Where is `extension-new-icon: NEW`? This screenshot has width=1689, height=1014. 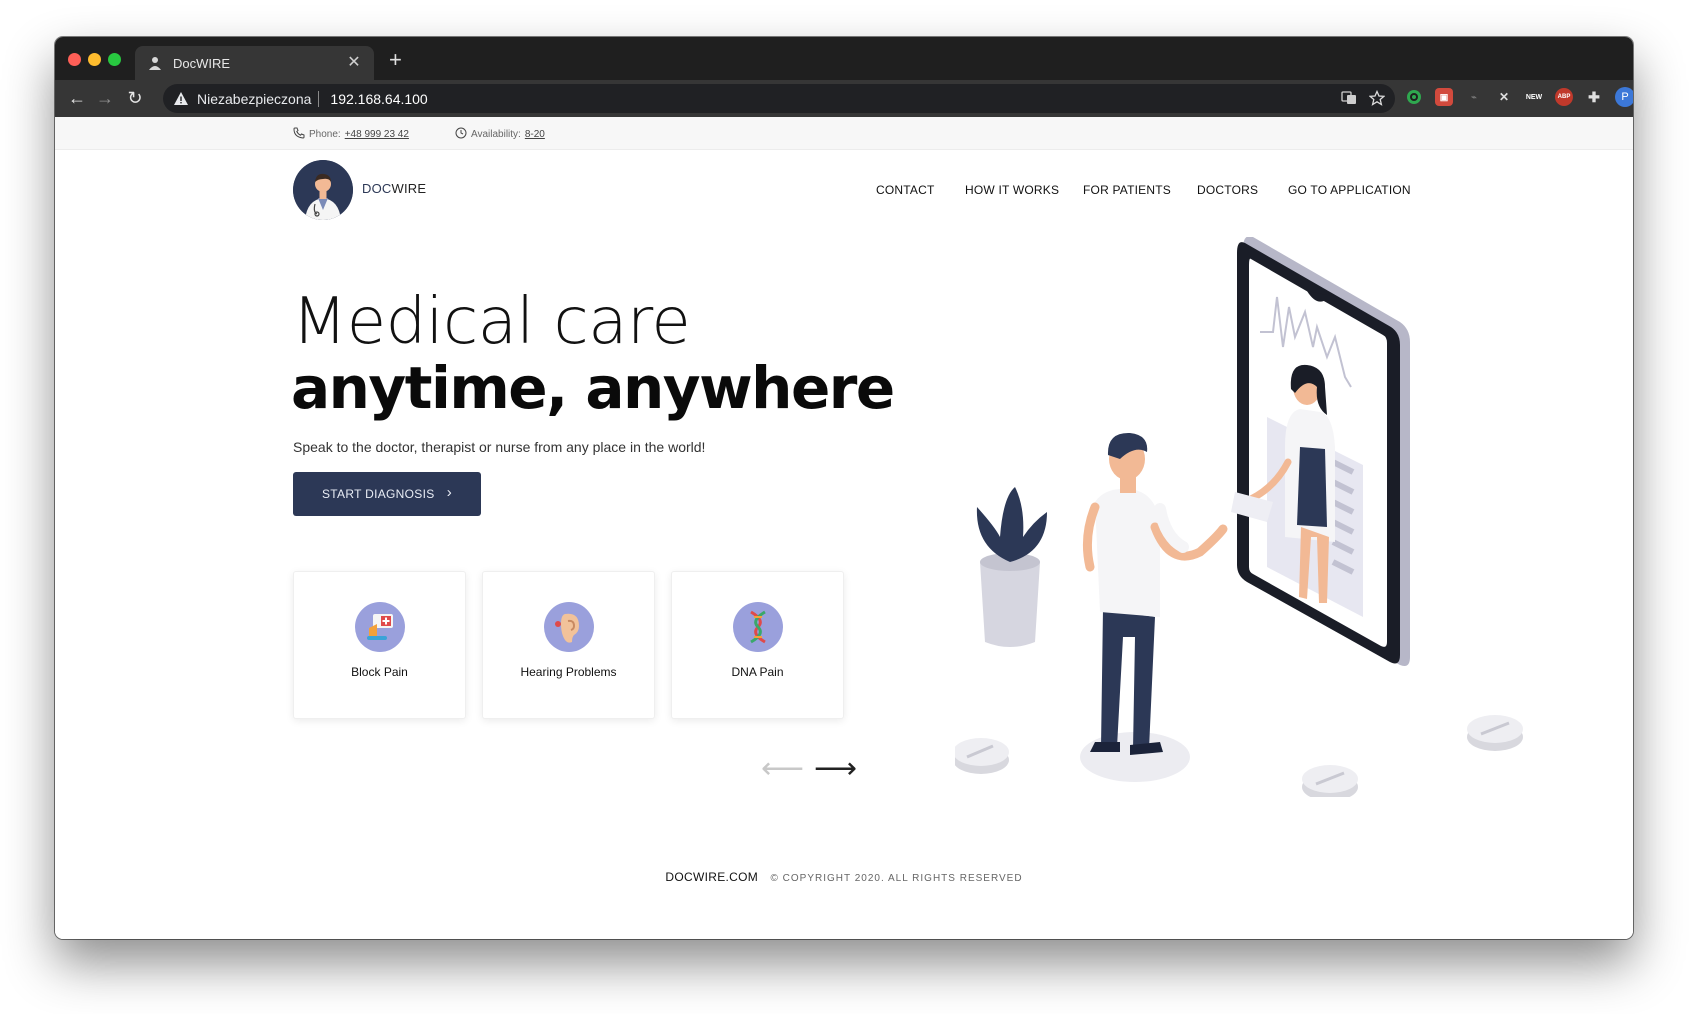
extension-new-icon: NEW is located at coordinates (1534, 97).